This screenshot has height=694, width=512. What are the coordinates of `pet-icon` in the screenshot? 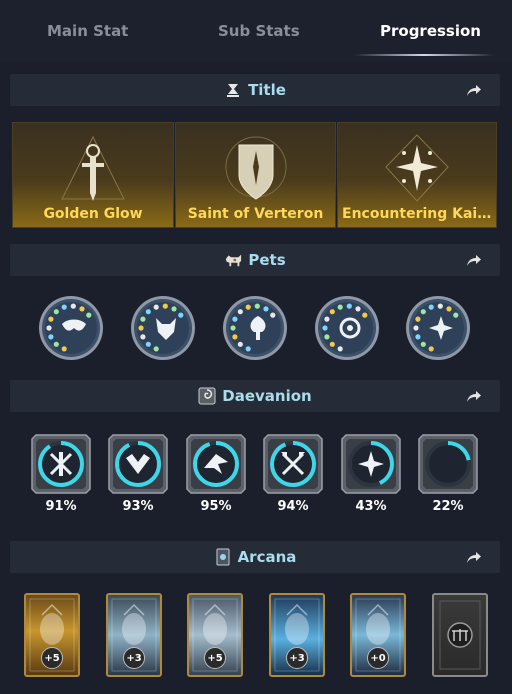 It's located at (234, 260).